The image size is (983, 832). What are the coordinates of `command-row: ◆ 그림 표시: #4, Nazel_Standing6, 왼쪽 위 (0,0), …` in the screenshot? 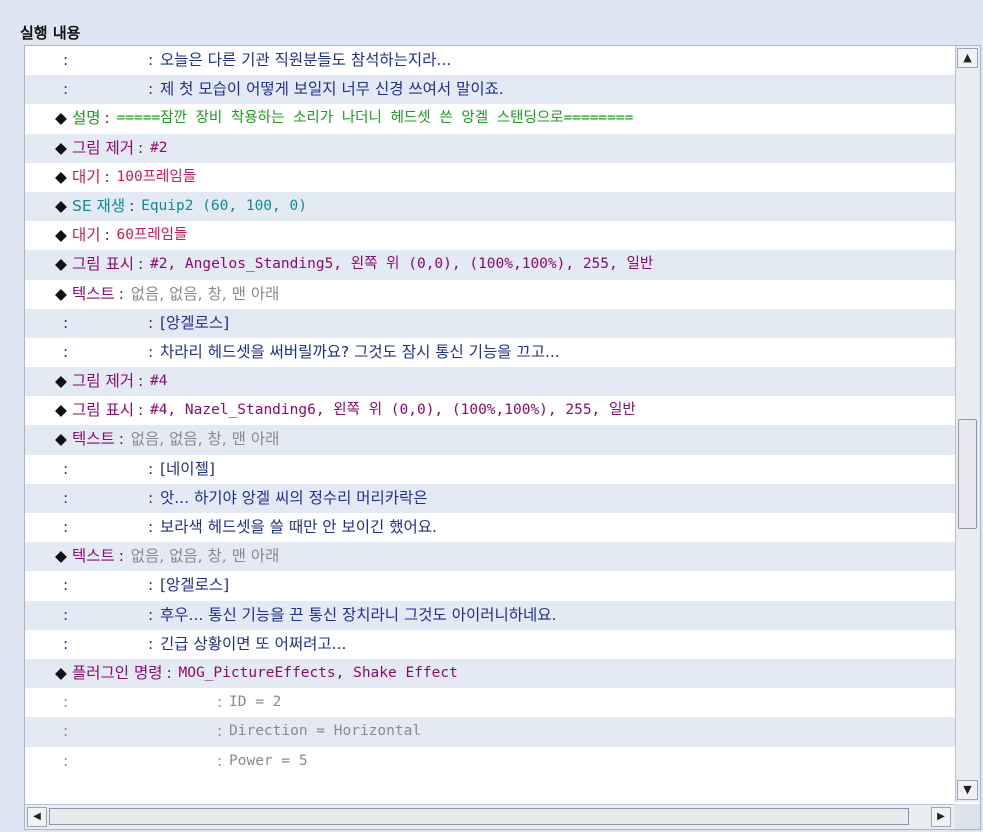 It's located at (490, 411).